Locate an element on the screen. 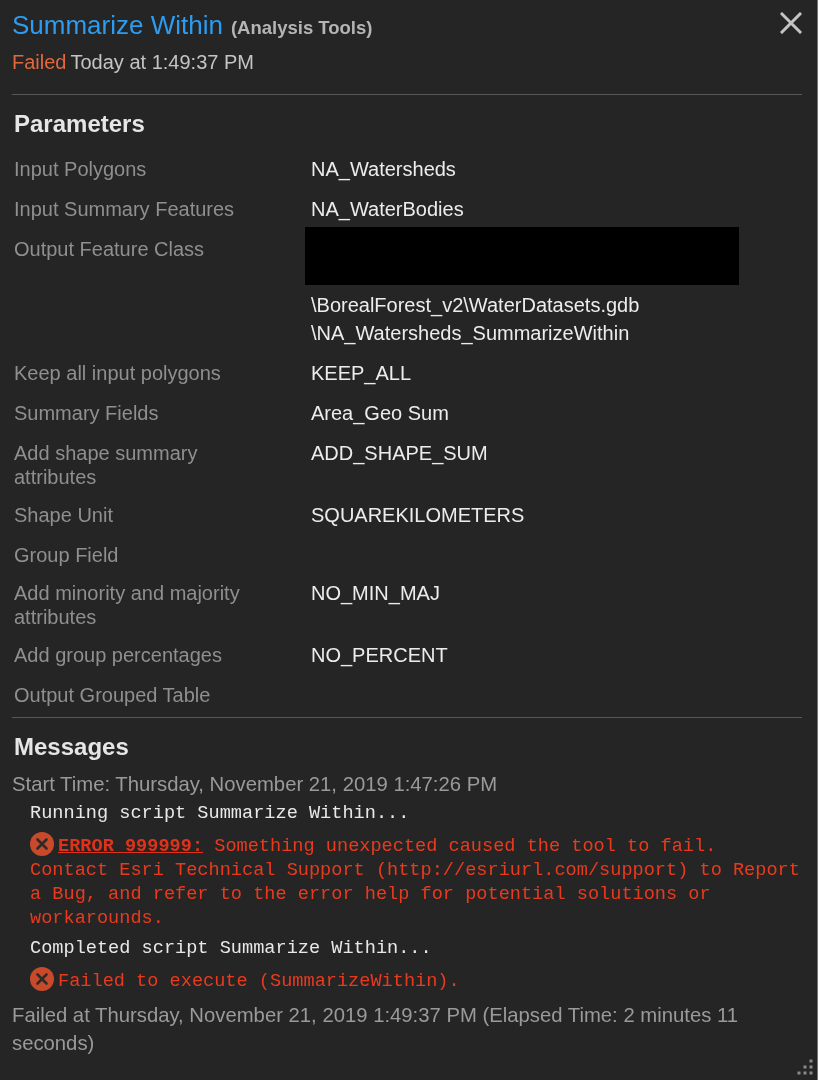 The image size is (818, 1080). parameter-value: NA_Watersheds is located at coordinates (383, 170).